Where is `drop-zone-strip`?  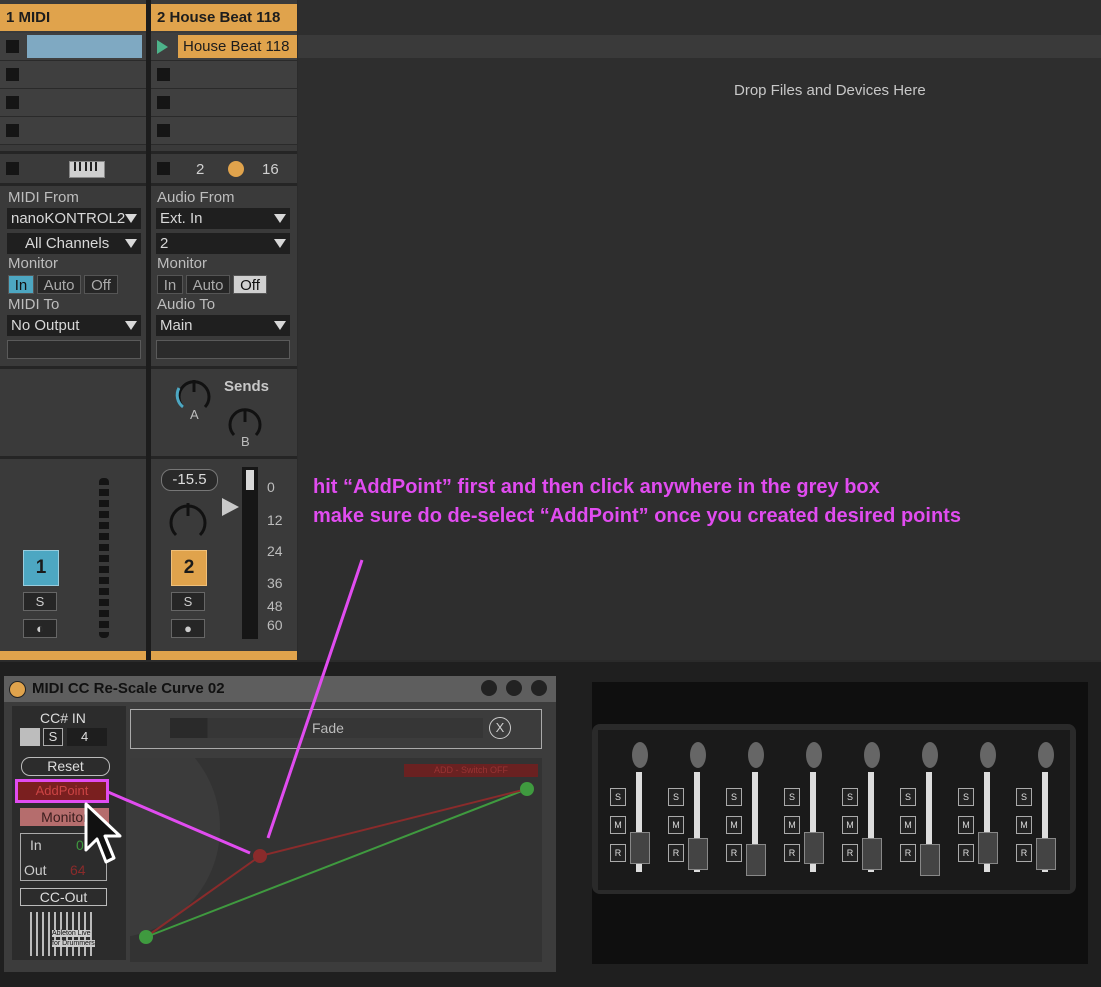 drop-zone-strip is located at coordinates (699, 46).